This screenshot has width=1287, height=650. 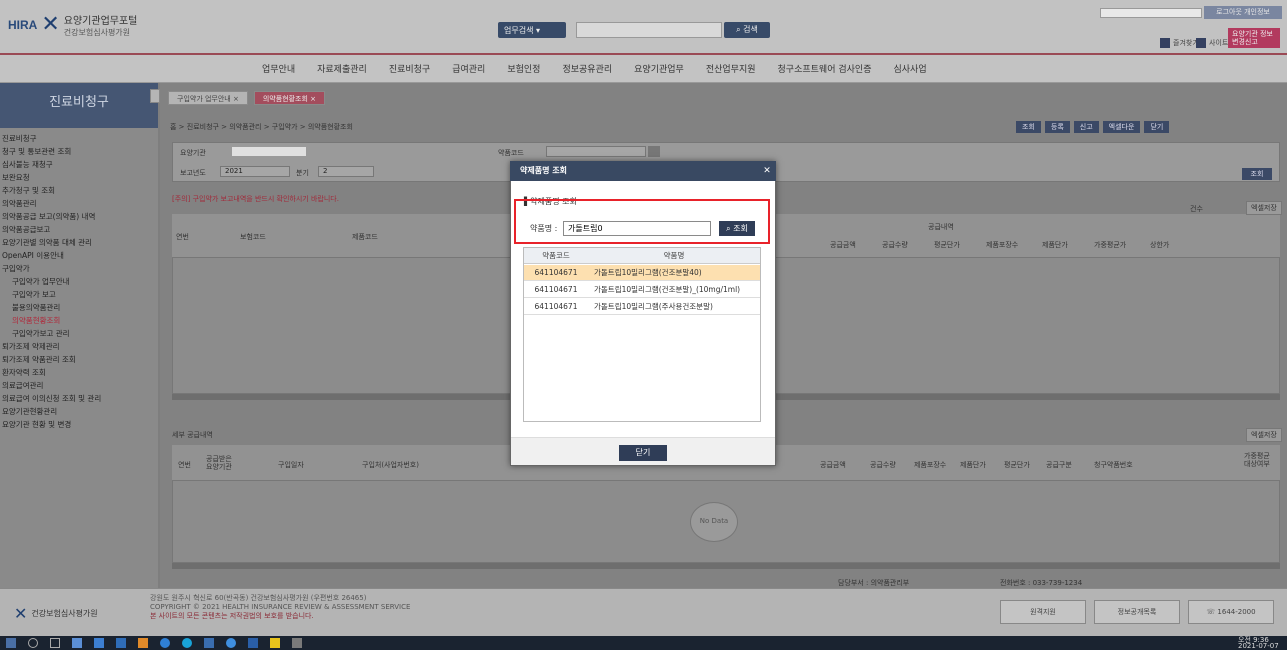 I want to click on sidebar-item: 청구 및 통보관련 조회, so click(x=79, y=151).